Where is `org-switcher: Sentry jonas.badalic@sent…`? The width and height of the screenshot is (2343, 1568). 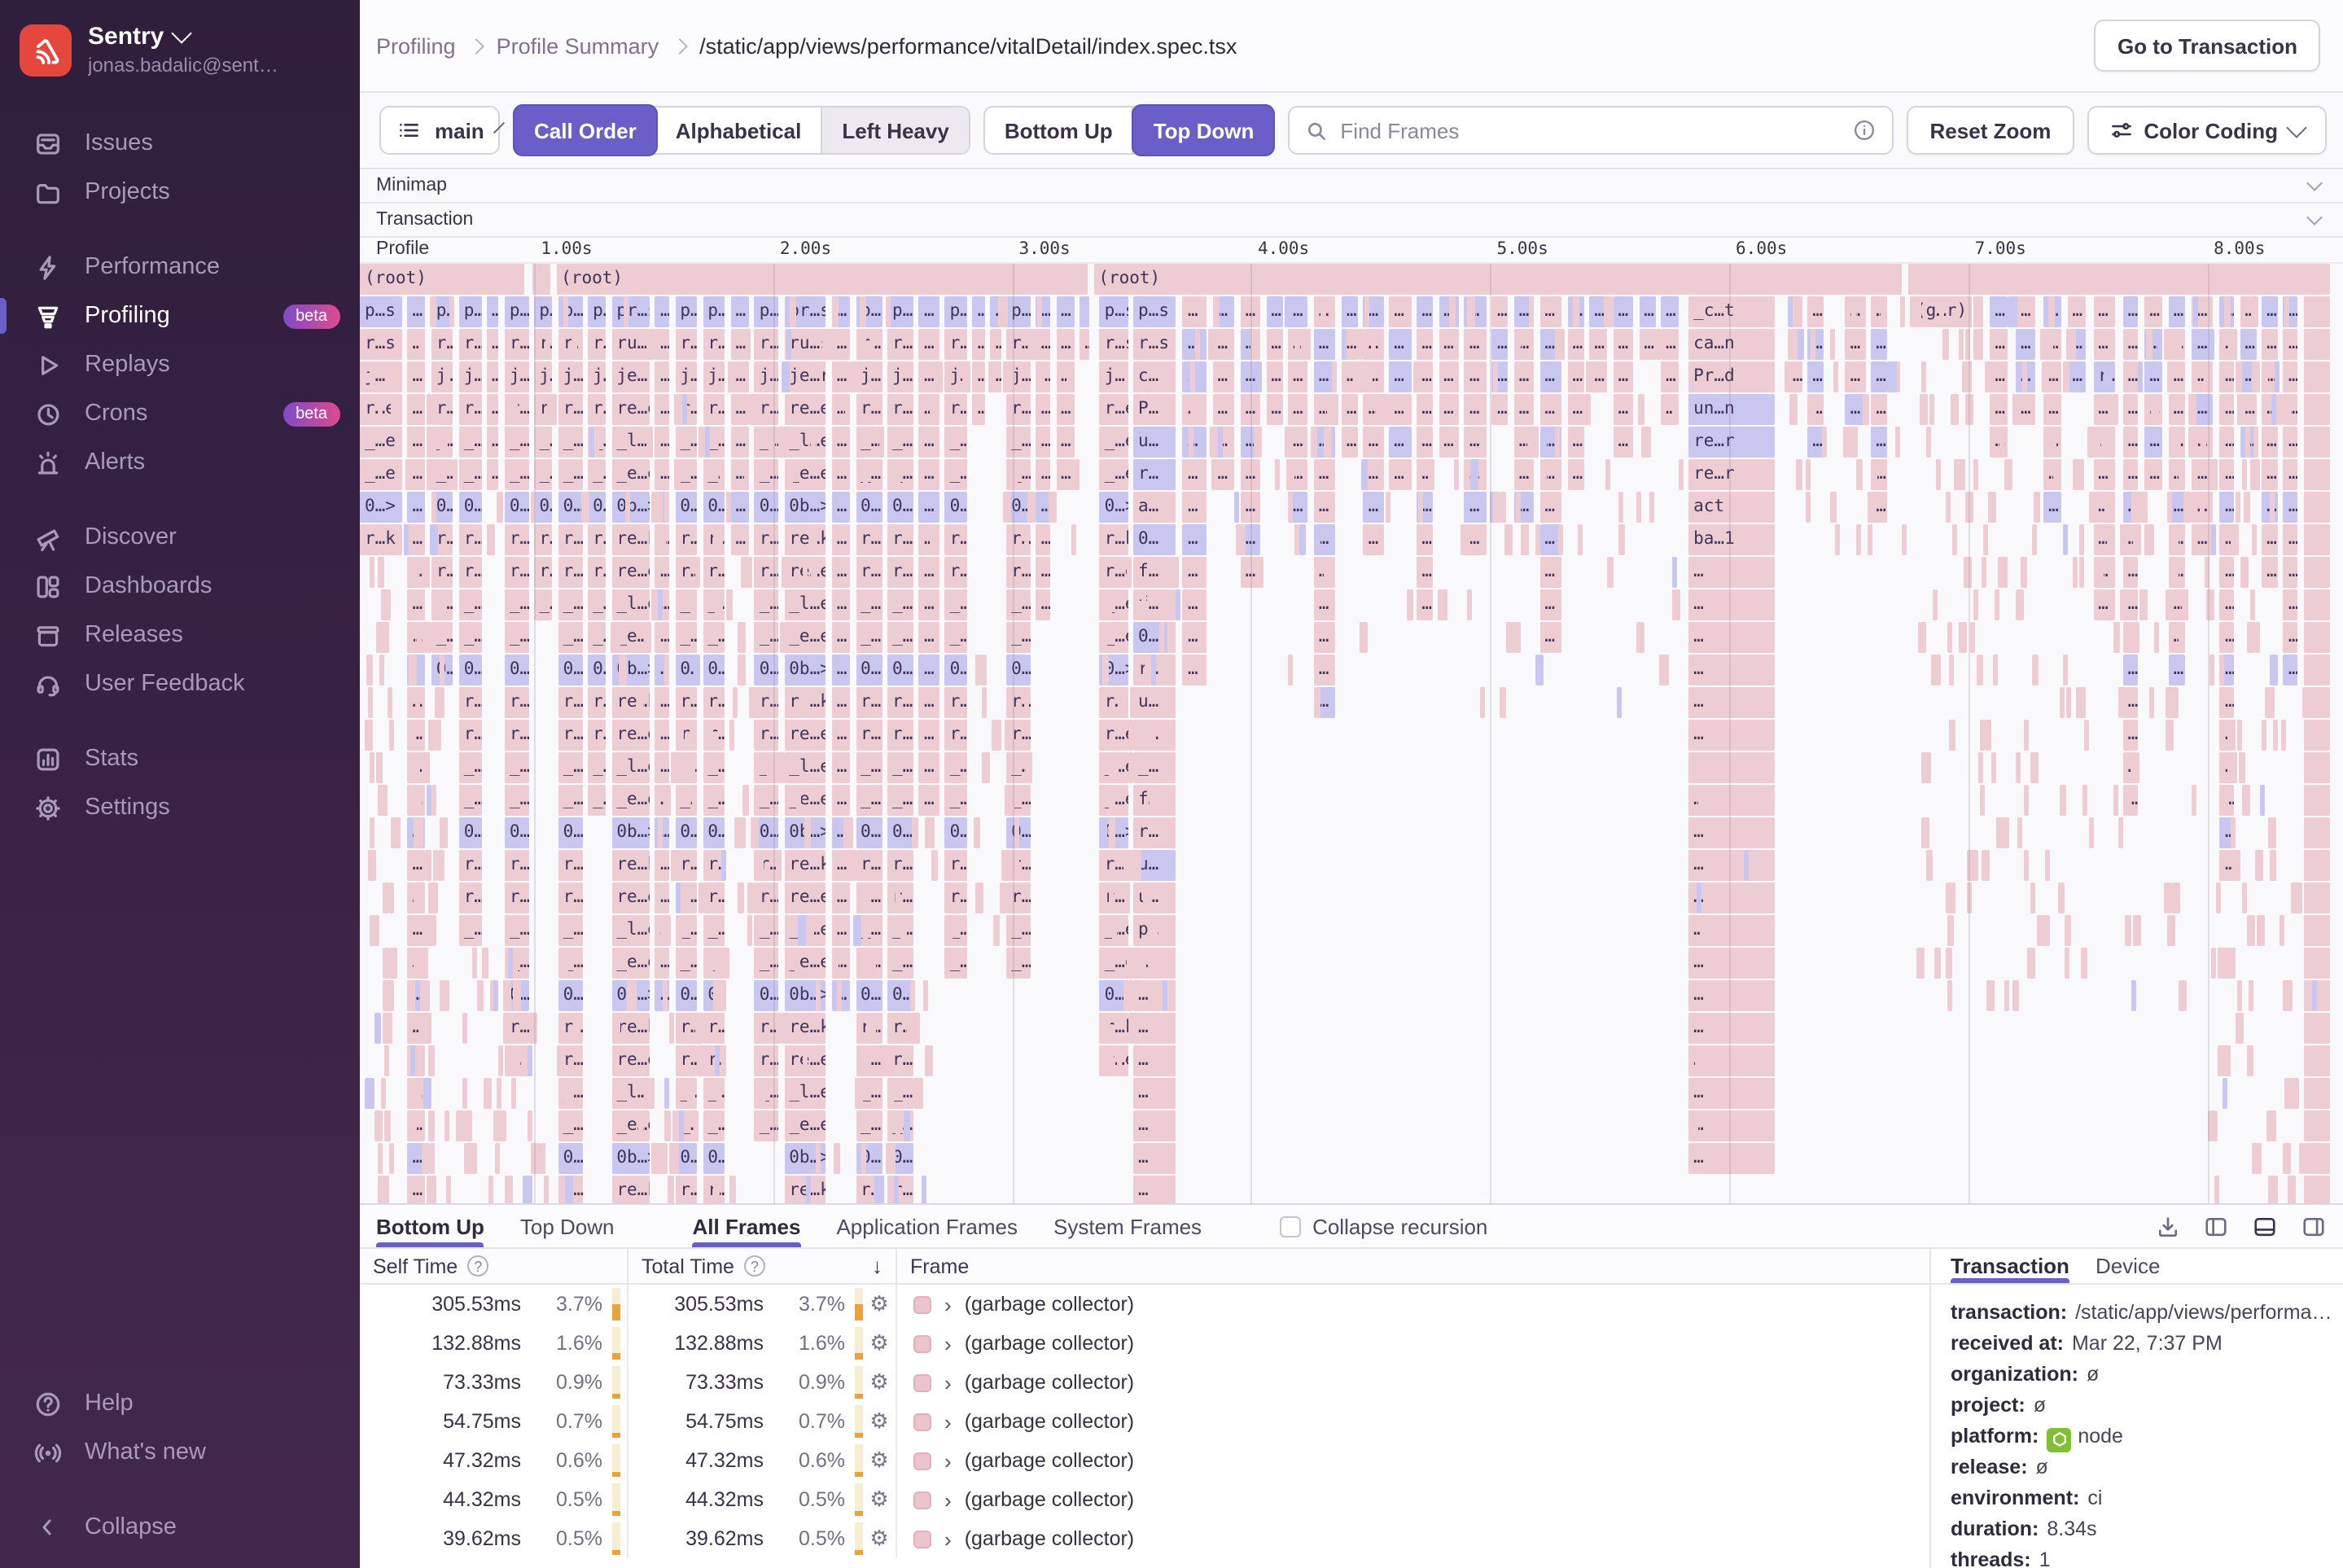 org-switcher: Sentry jonas.badalic@sent… is located at coordinates (180, 47).